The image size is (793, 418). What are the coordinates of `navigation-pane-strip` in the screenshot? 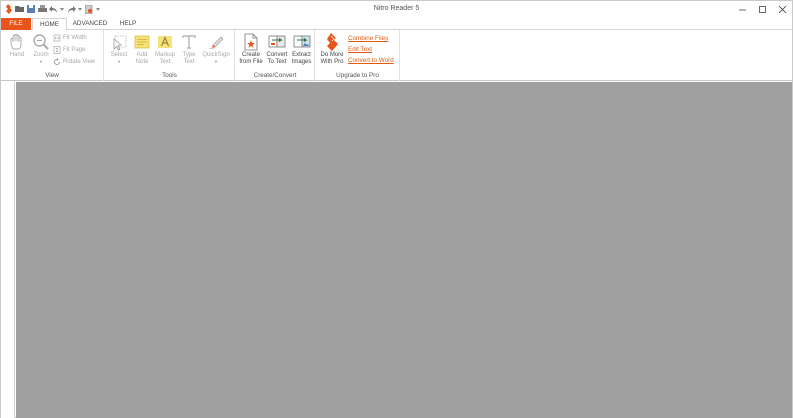 It's located at (8, 250).